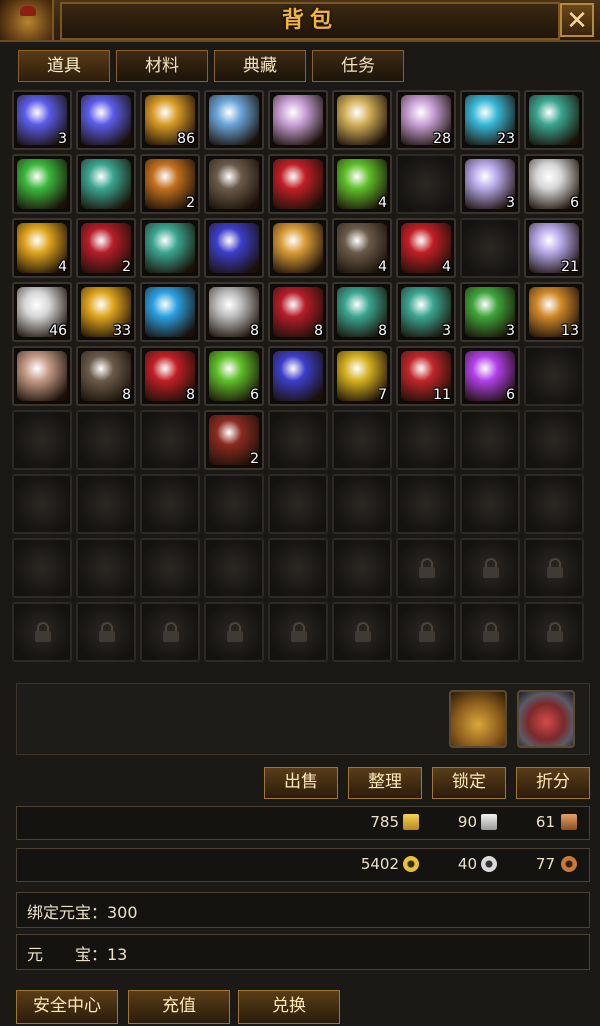 Image resolution: width=600 pixels, height=1026 pixels. I want to click on title-bar: 背包 ✕, so click(300, 21).